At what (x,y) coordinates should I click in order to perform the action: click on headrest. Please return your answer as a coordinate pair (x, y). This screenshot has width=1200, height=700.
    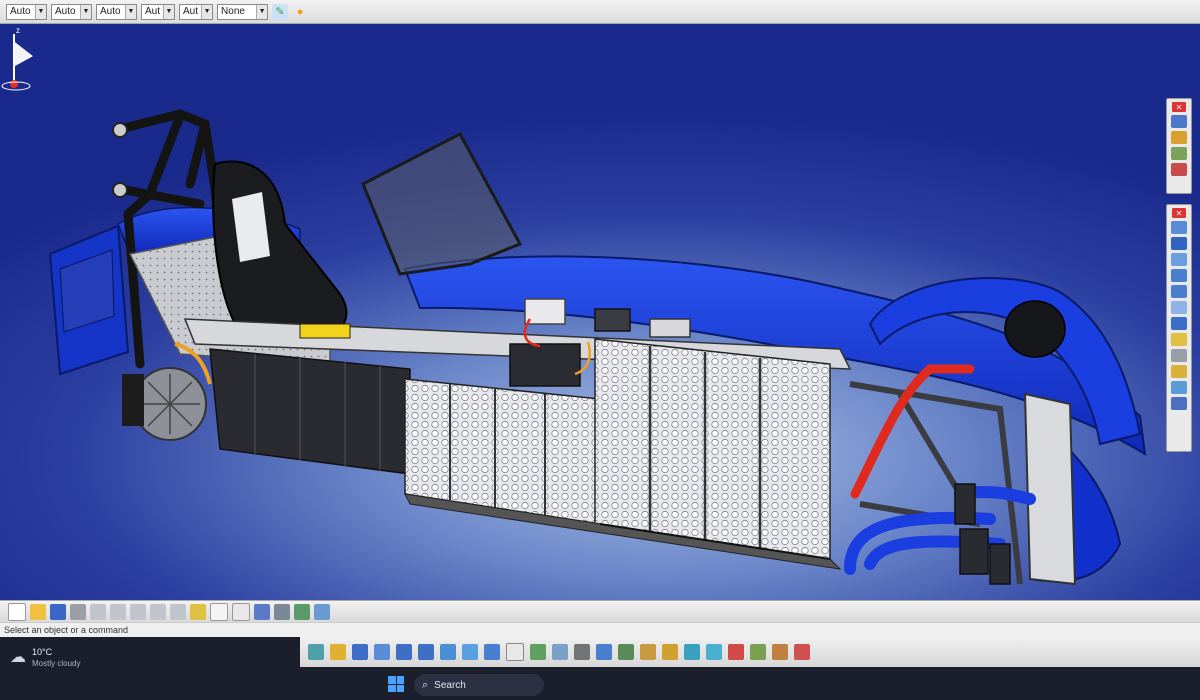
    Looking at the image, I should click on (1035, 329).